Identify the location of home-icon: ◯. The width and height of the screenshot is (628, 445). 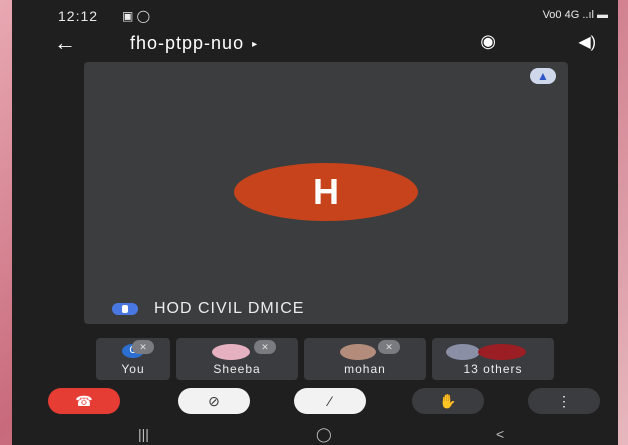
(324, 434).